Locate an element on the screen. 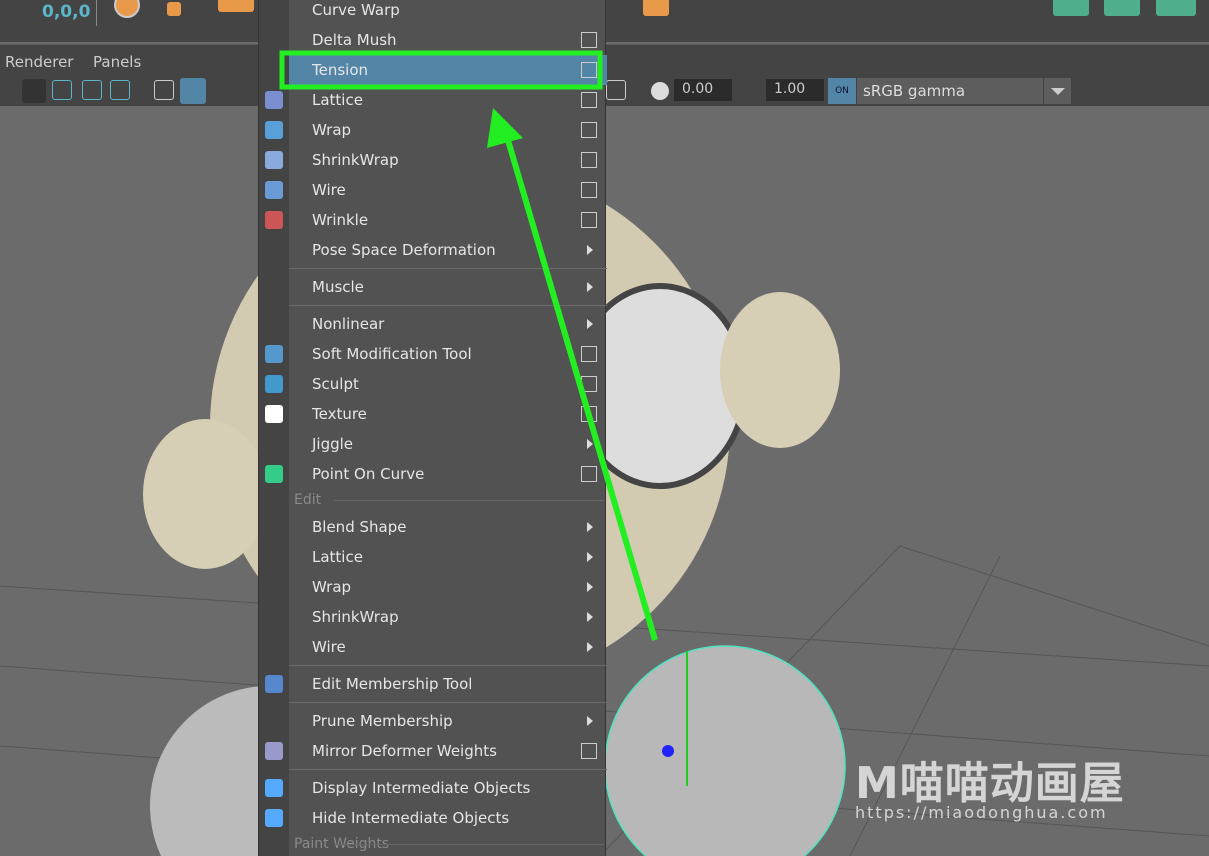 The height and width of the screenshot is (856, 1209). watermark: M喵喵动画屋 https://miaodonghua.com is located at coordinates (990, 790).